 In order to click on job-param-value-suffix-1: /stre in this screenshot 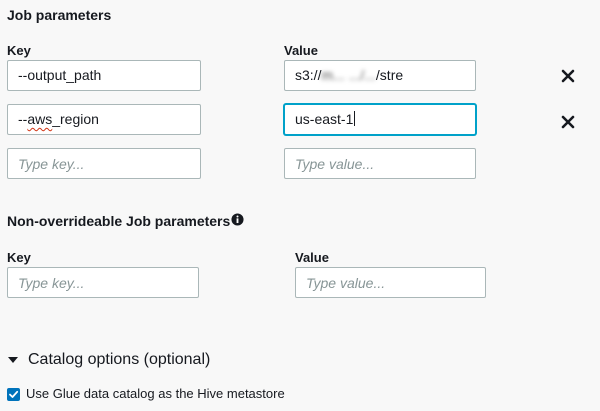, I will do `click(389, 75)`.